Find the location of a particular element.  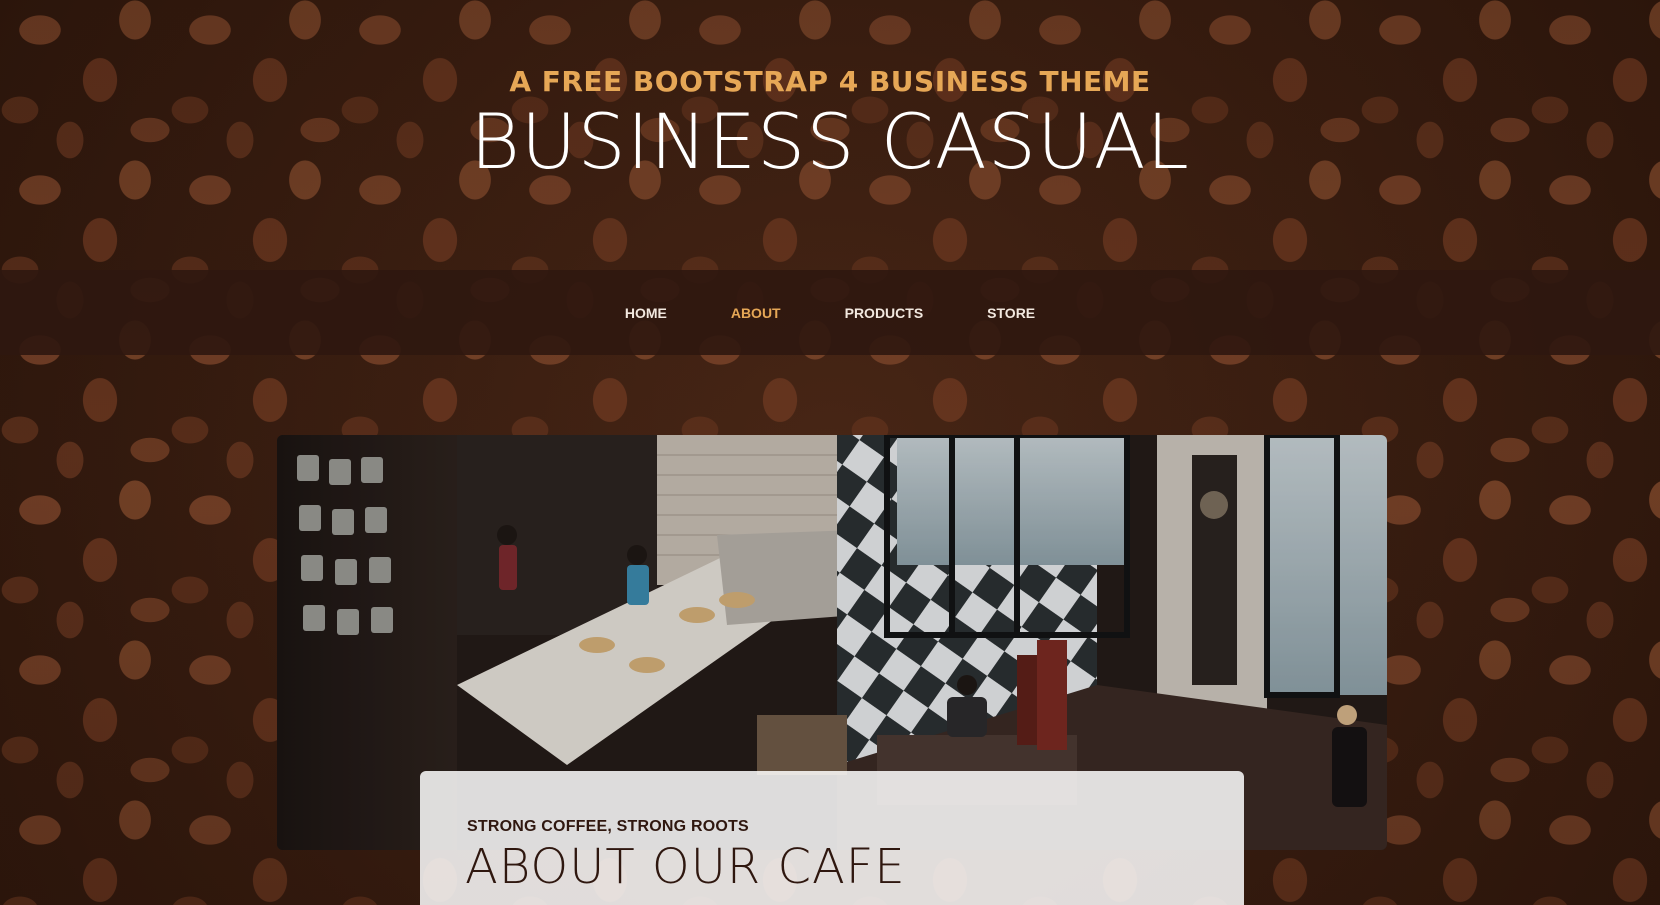

nav-item-products: PRODUCTS is located at coordinates (884, 313).